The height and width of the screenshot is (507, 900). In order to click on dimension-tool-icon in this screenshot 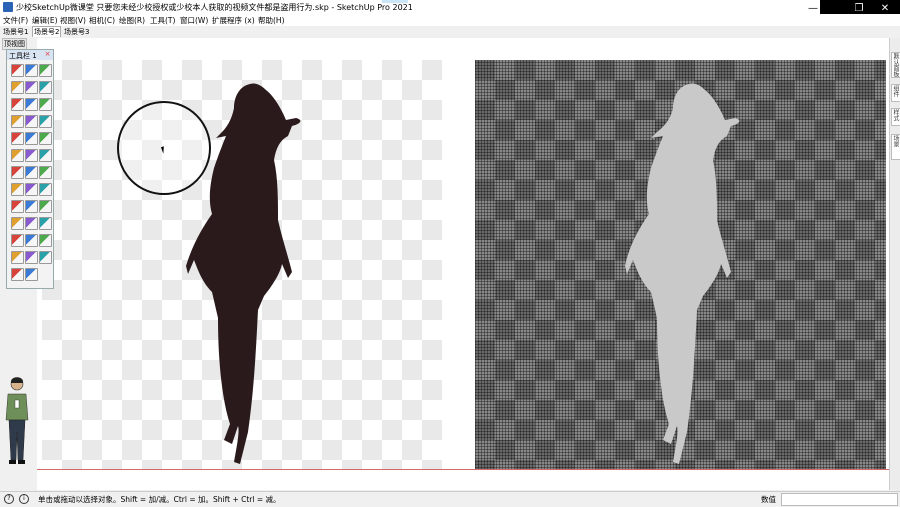, I will do `click(31, 138)`.